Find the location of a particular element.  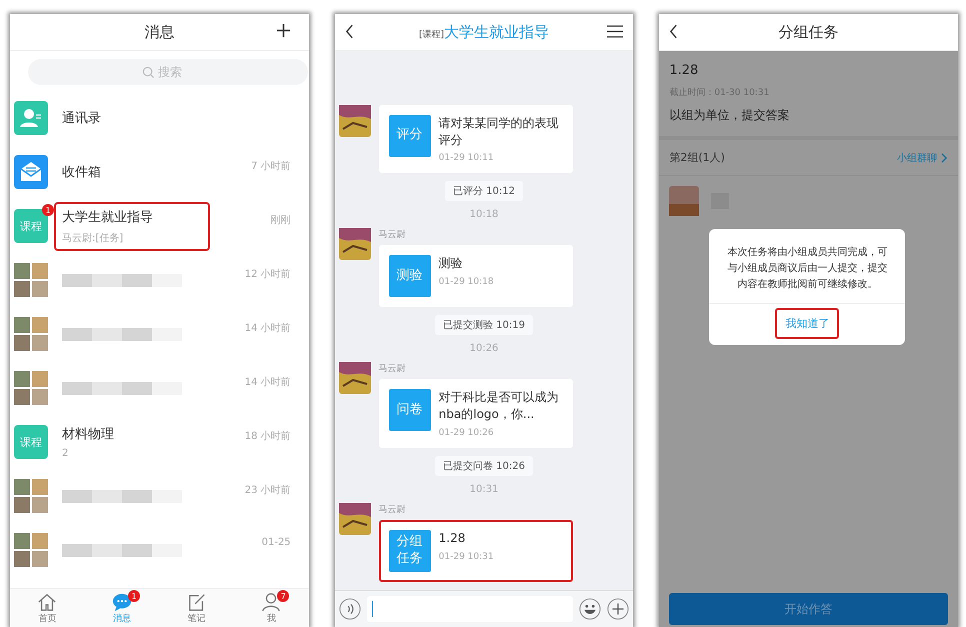

message-card: 问卷 对于科比是否可以成为nba的logo，你... 01-29 10:26 is located at coordinates (475, 413).